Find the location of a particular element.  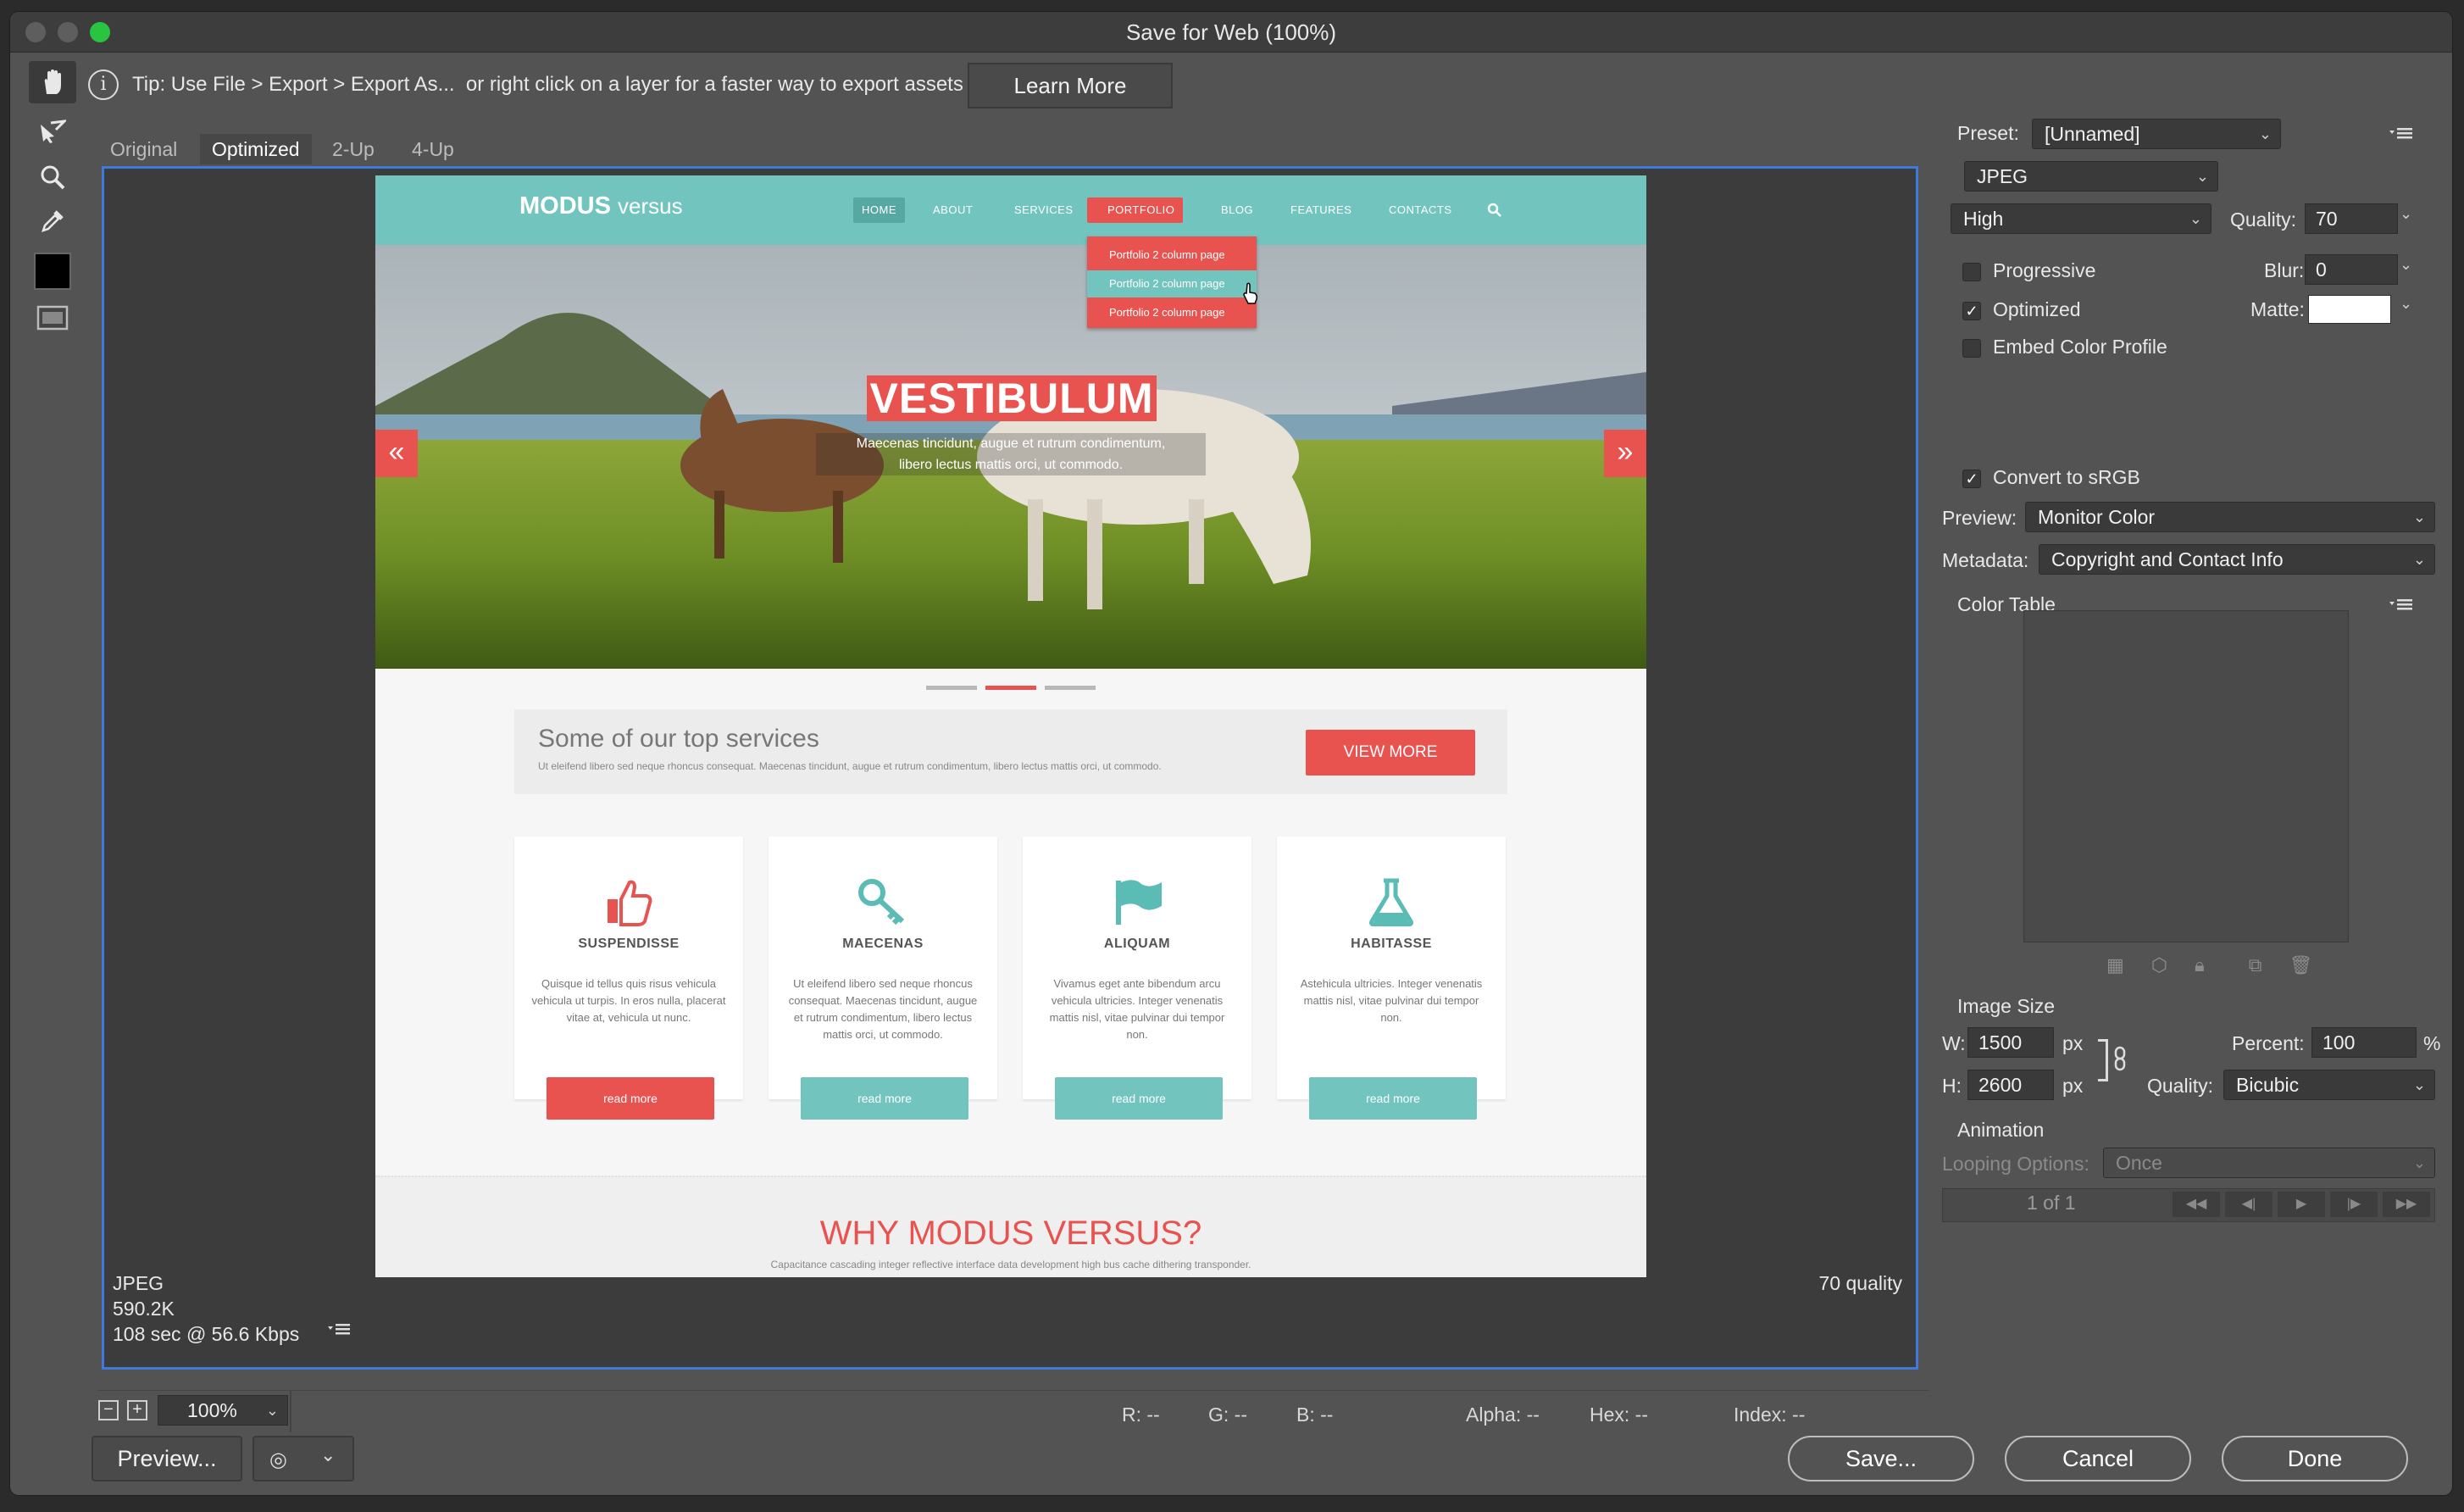

looping-options-label: Looping Options: is located at coordinates (2015, 1164).